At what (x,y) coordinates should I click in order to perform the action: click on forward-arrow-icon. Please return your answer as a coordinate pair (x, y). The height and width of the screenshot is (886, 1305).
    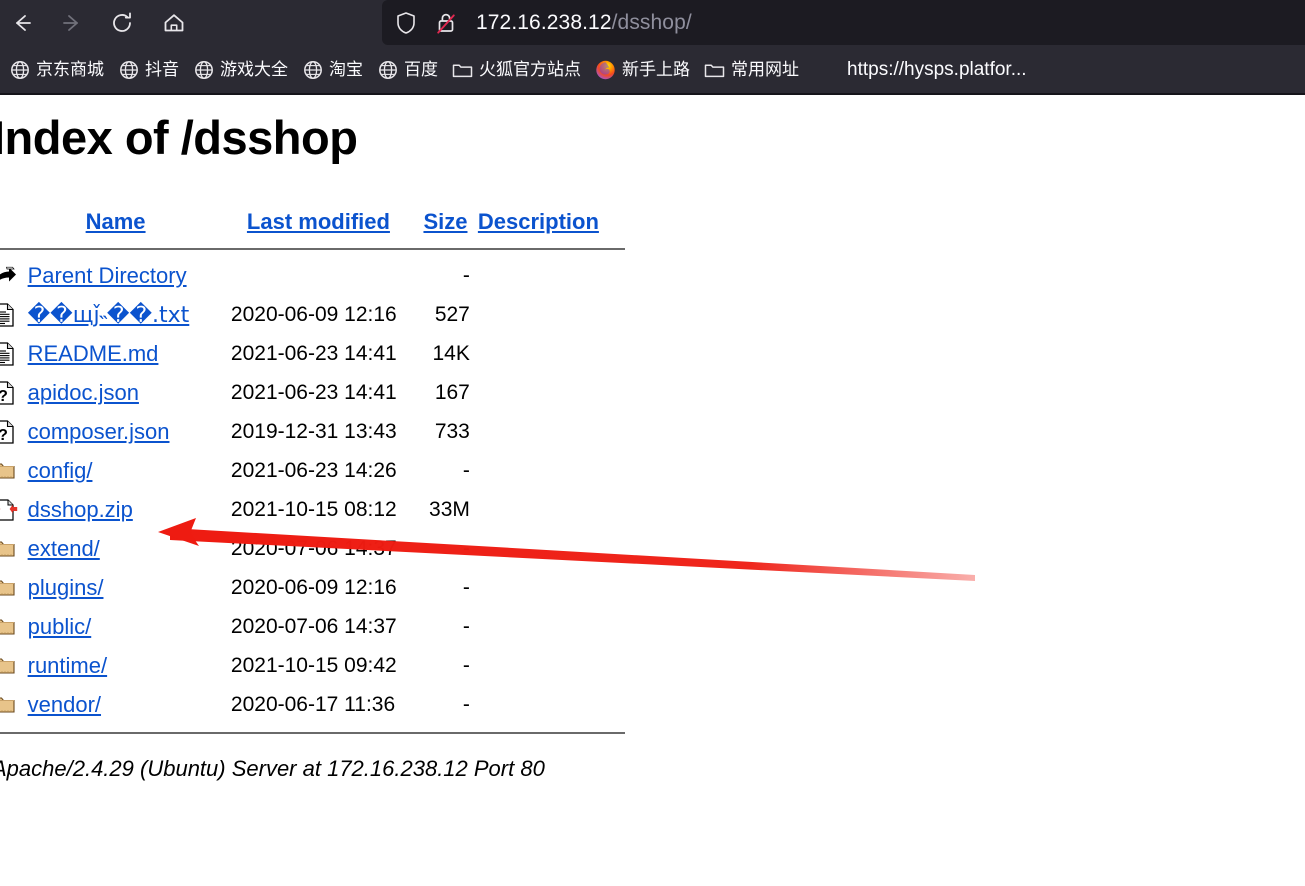
    Looking at the image, I should click on (70, 23).